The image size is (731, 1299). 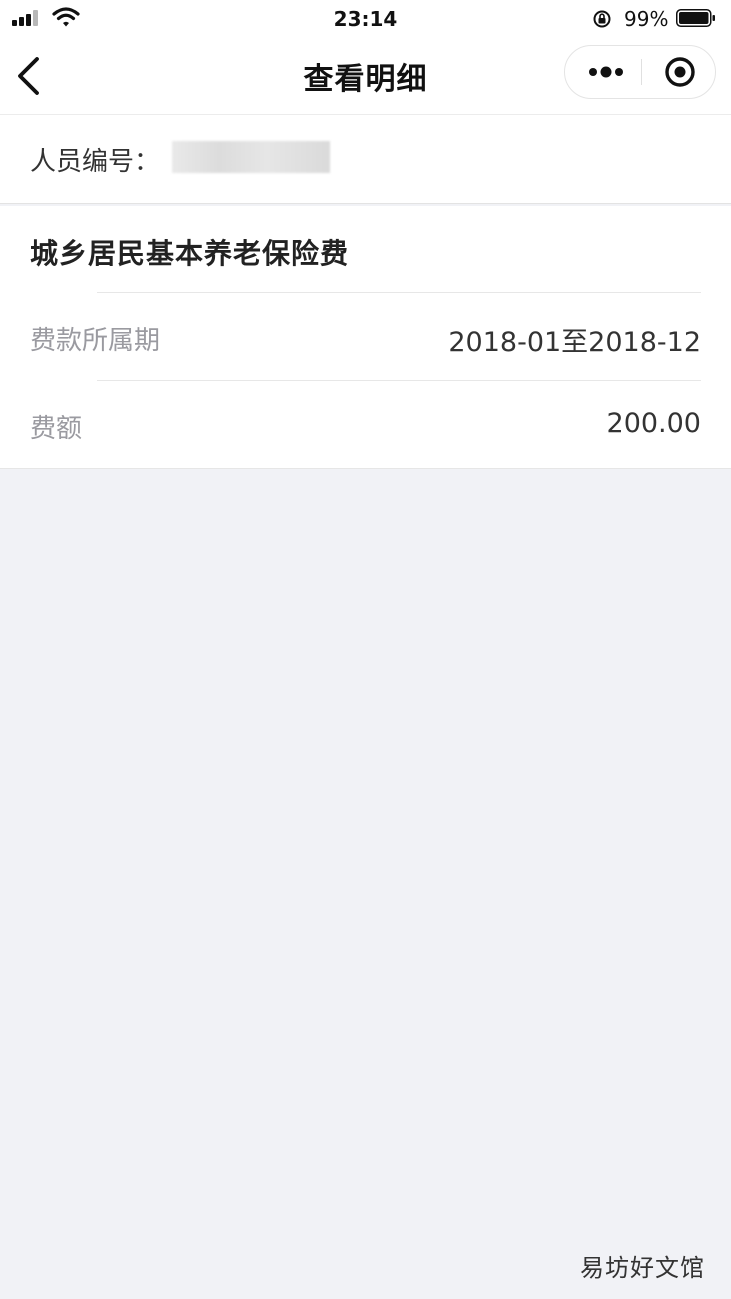 I want to click on period-value: 2018-01至2018-12, so click(x=574, y=342).